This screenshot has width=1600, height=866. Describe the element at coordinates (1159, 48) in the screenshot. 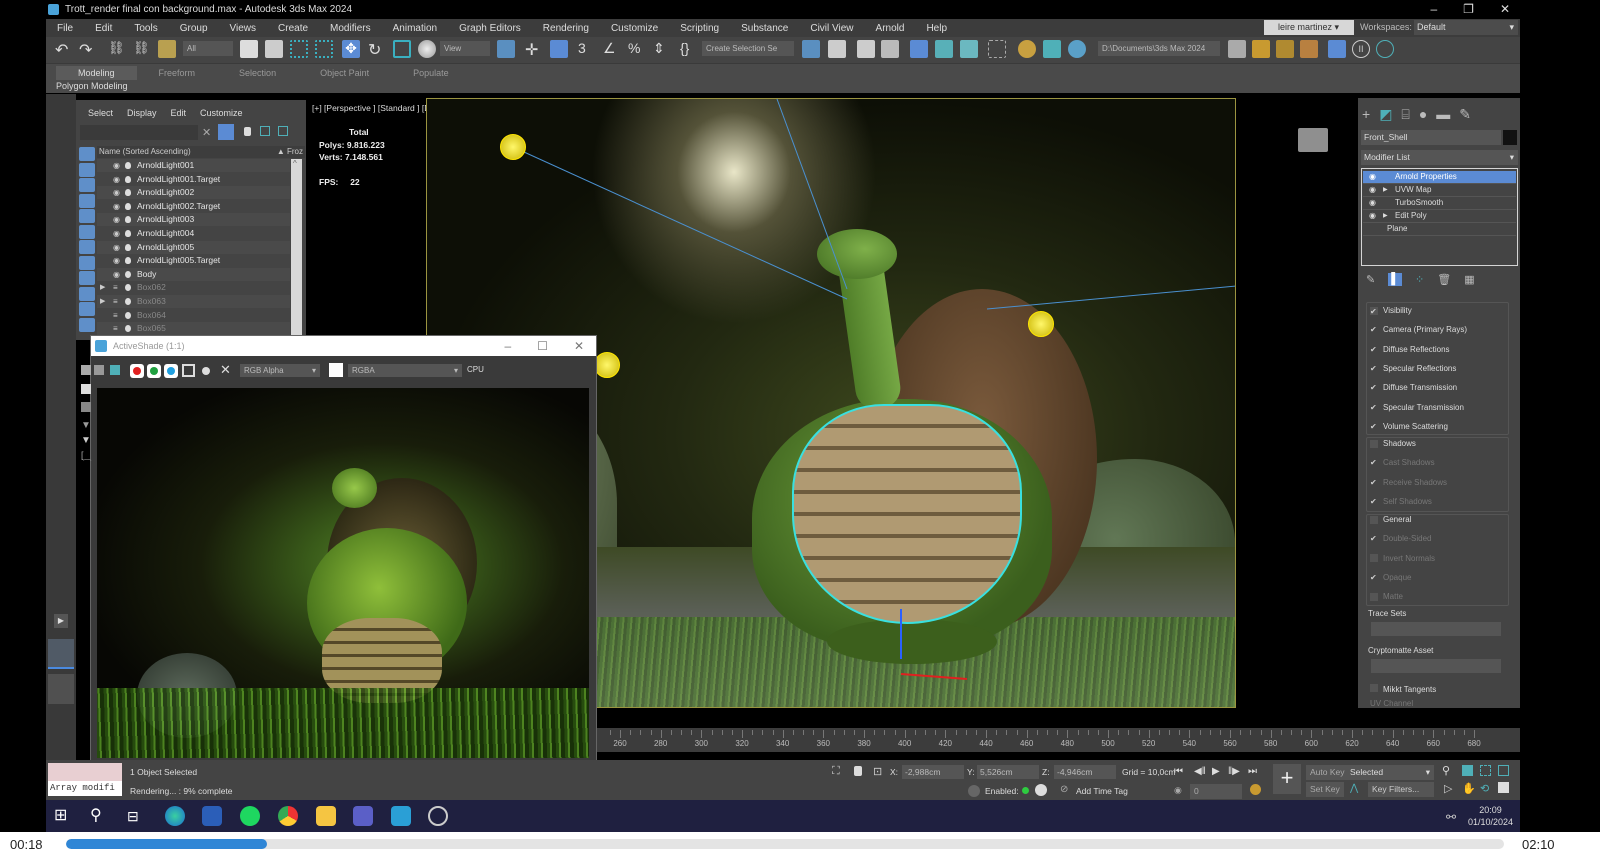

I see `project-folder-dropdown: D:\Documents\3ds Max 2024` at that location.